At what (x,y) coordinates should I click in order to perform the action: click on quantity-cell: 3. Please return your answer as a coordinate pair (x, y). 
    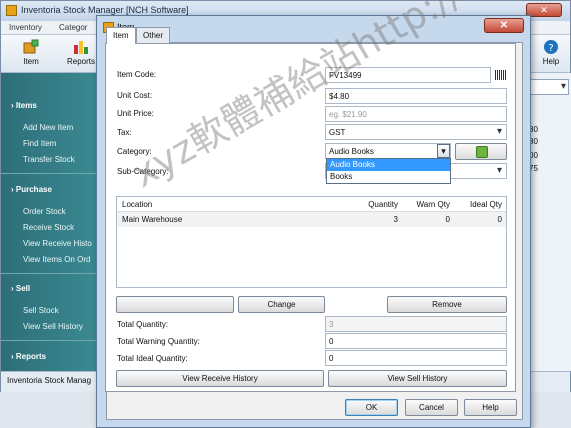
    Looking at the image, I should click on (395, 219).